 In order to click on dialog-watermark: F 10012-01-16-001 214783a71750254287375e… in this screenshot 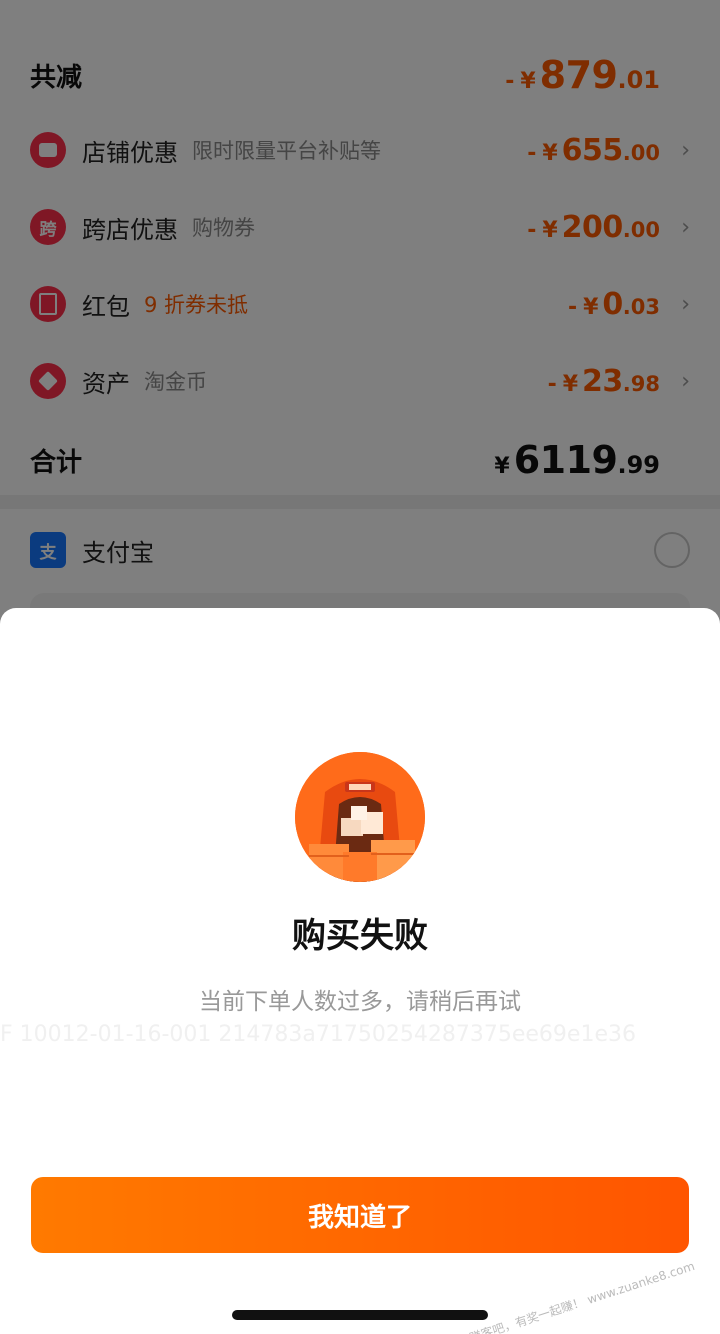, I will do `click(318, 1034)`.